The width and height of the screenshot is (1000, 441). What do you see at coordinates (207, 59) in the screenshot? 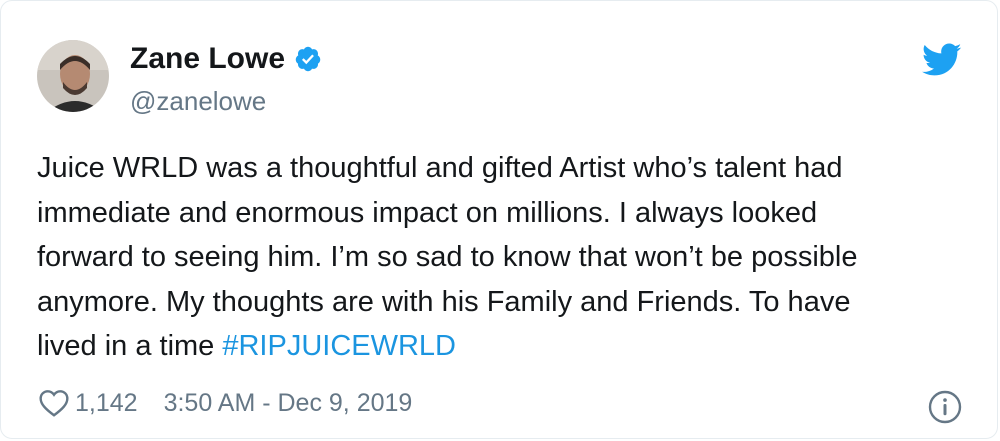
I see `author-name: Zane Lowe` at bounding box center [207, 59].